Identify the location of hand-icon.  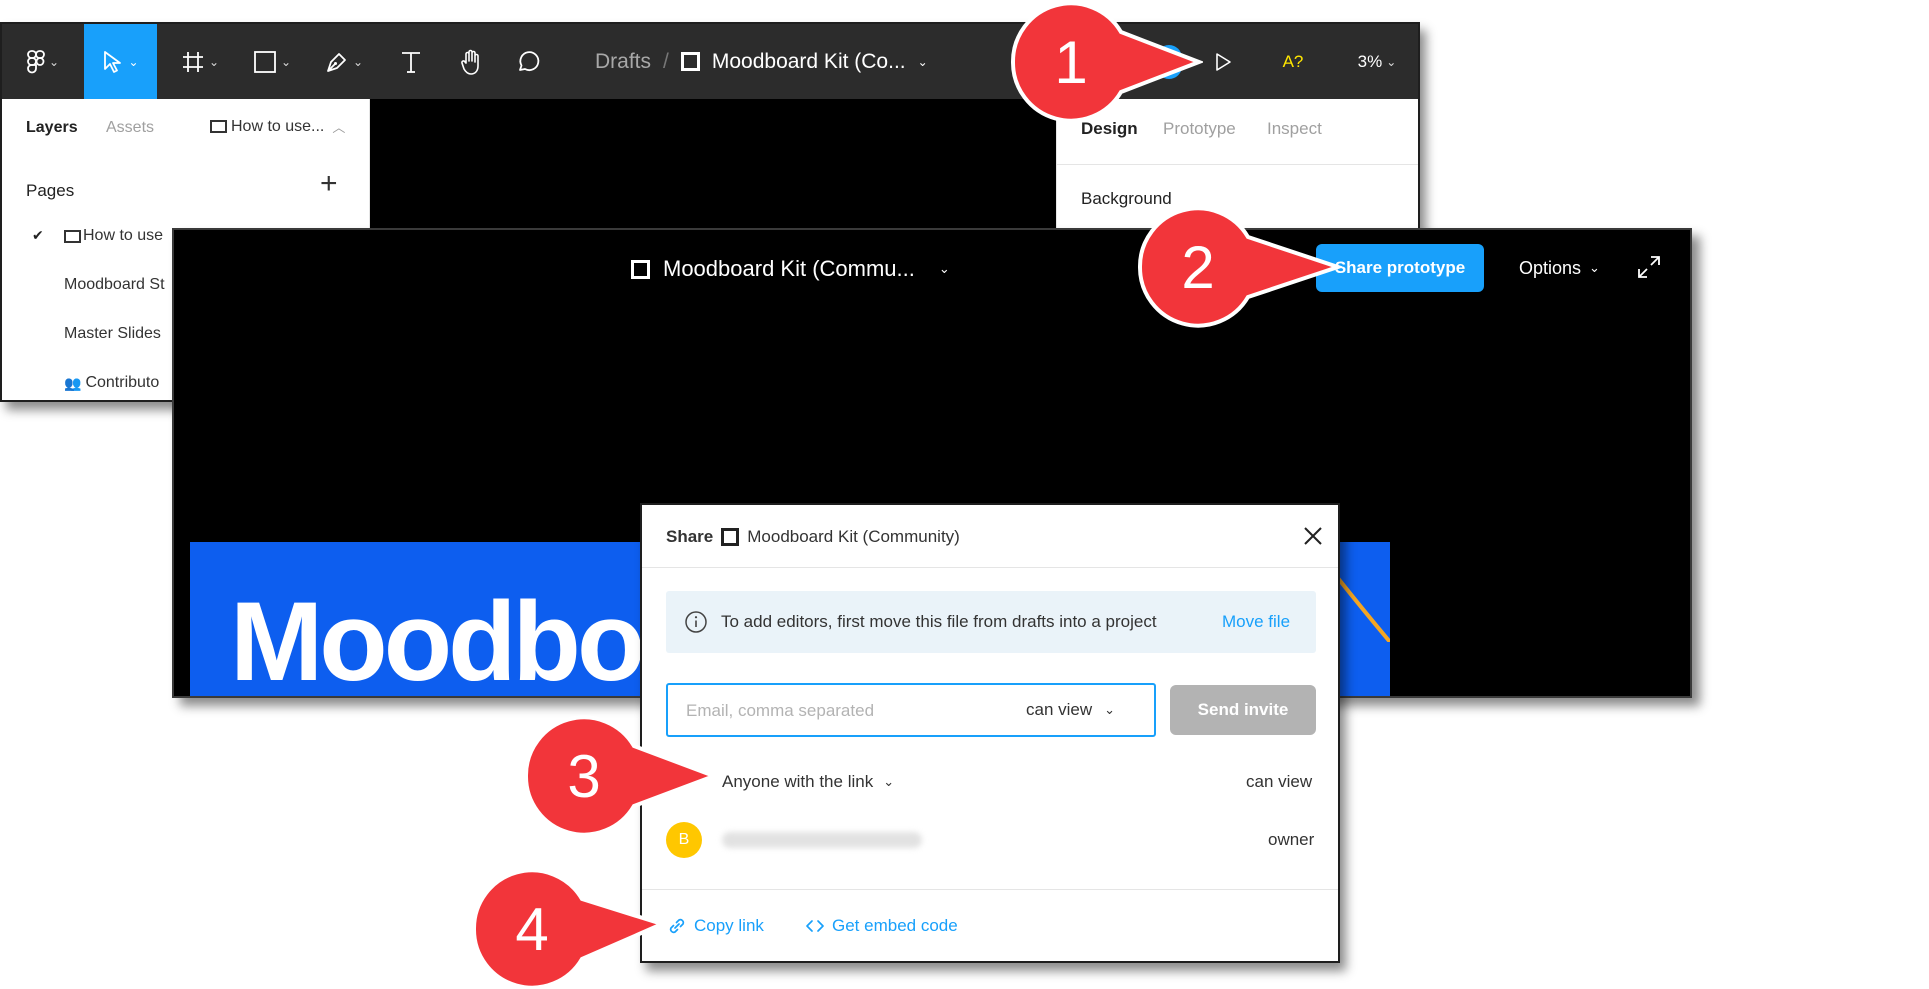
(471, 62).